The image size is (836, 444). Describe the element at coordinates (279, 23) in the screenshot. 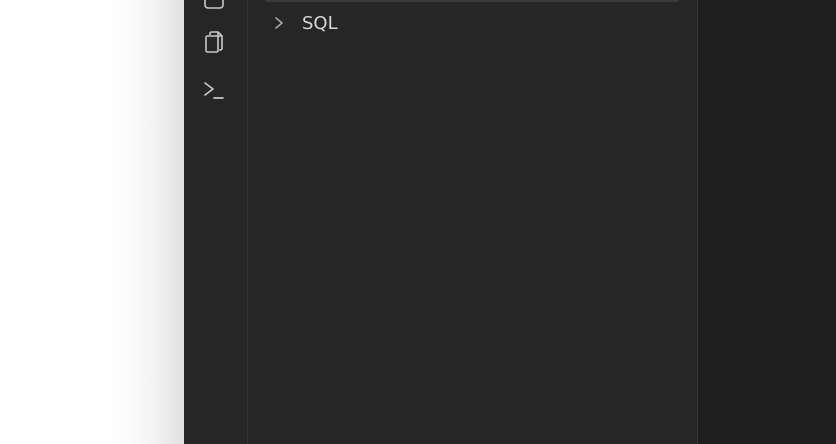

I see `chevron-right-icon` at that location.